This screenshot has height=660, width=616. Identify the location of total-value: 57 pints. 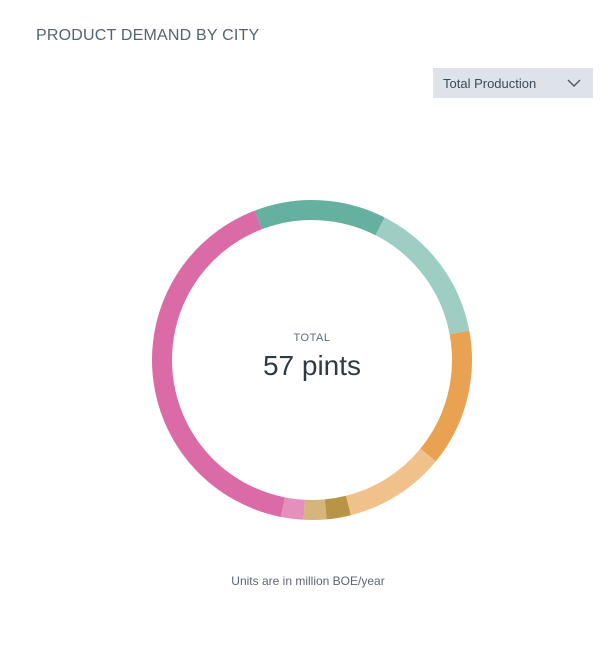
(312, 365).